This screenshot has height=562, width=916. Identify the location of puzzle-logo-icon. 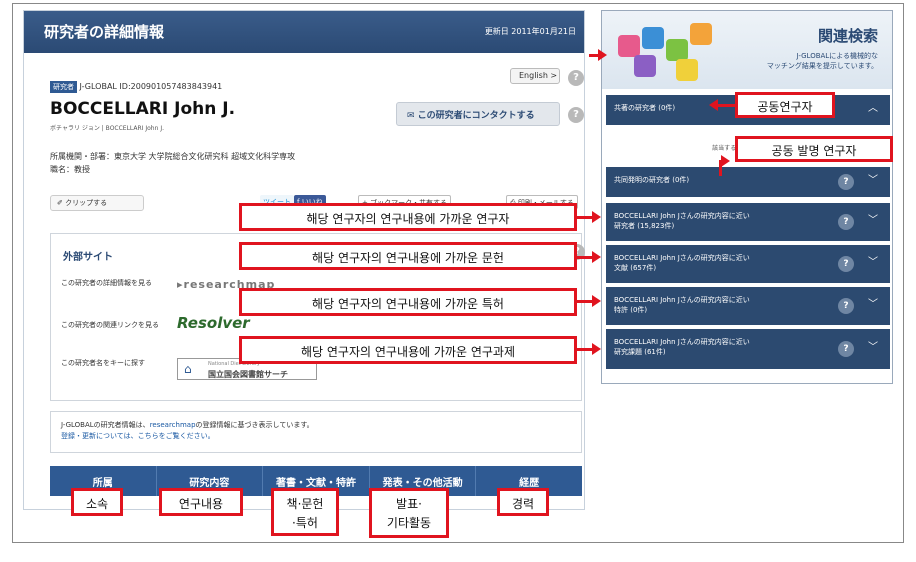
(666, 49).